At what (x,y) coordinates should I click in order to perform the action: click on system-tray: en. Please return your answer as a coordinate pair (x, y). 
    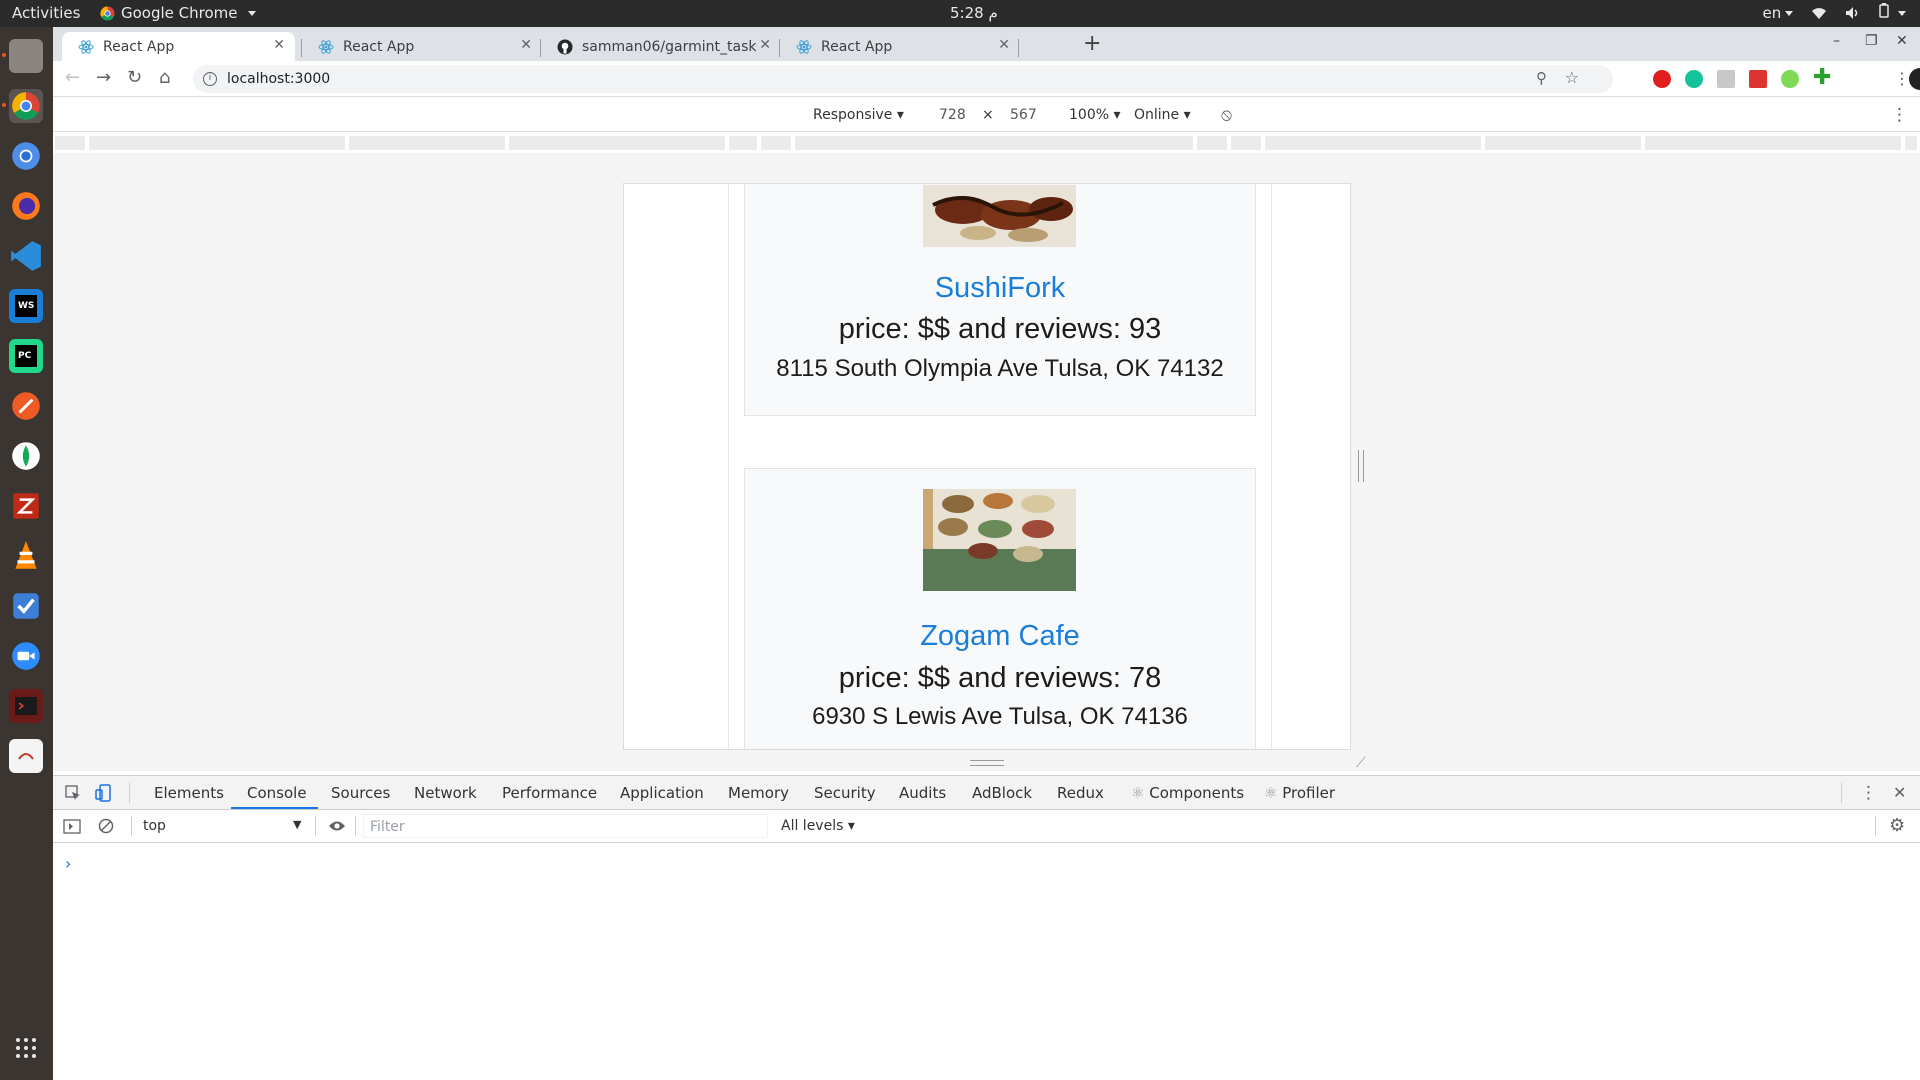
    Looking at the image, I should click on (1834, 12).